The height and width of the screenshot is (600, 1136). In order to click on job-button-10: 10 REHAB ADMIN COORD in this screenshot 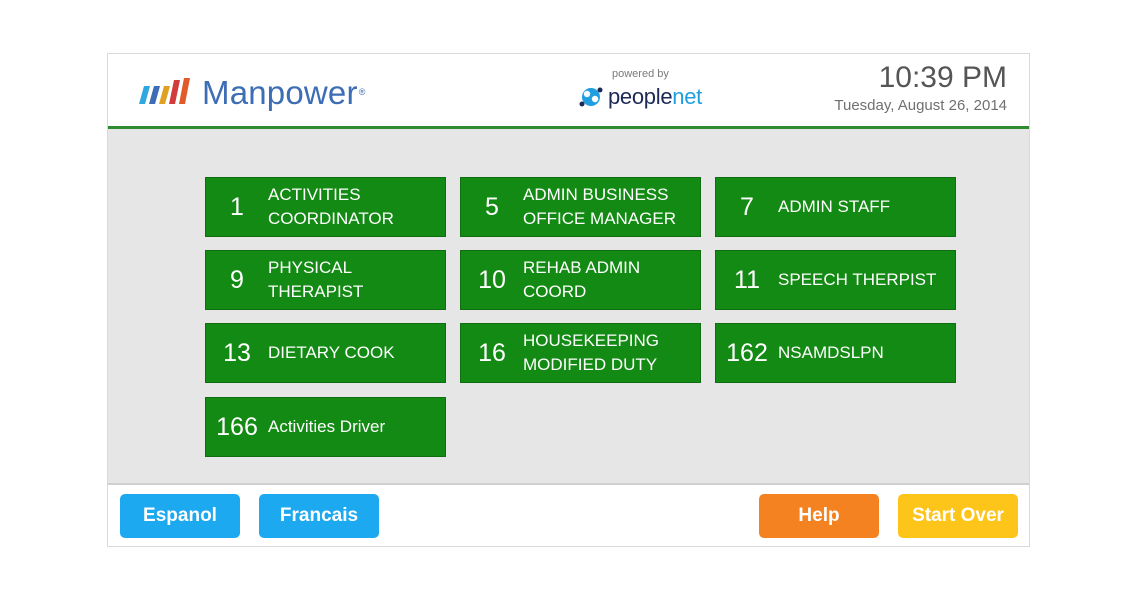, I will do `click(580, 280)`.